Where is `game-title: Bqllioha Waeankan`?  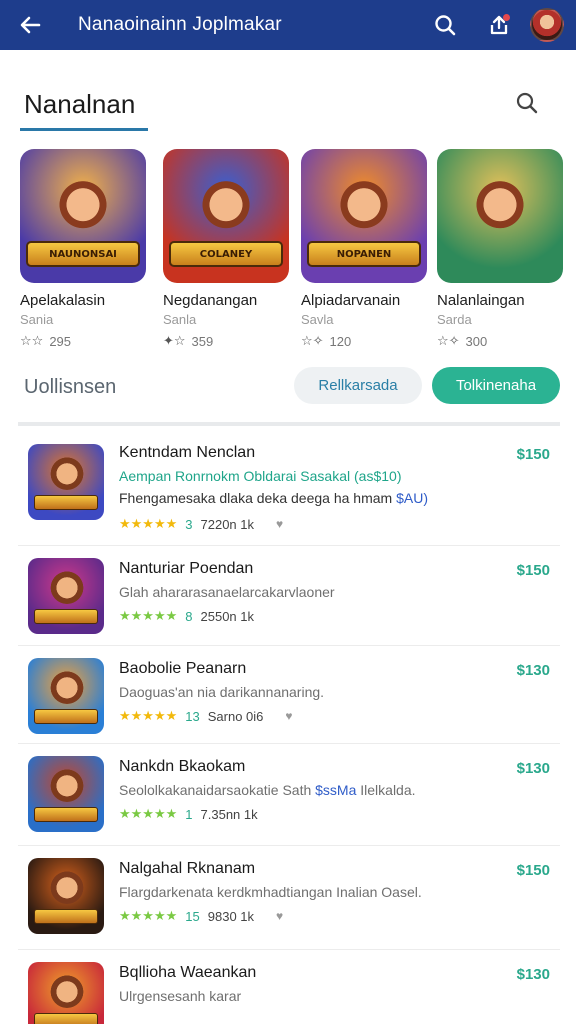 game-title: Bqllioha Waeankan is located at coordinates (188, 972).